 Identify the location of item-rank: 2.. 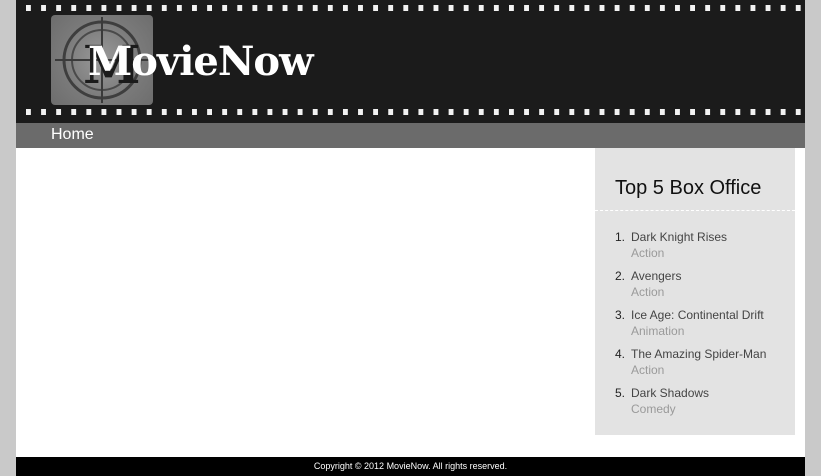
(620, 276).